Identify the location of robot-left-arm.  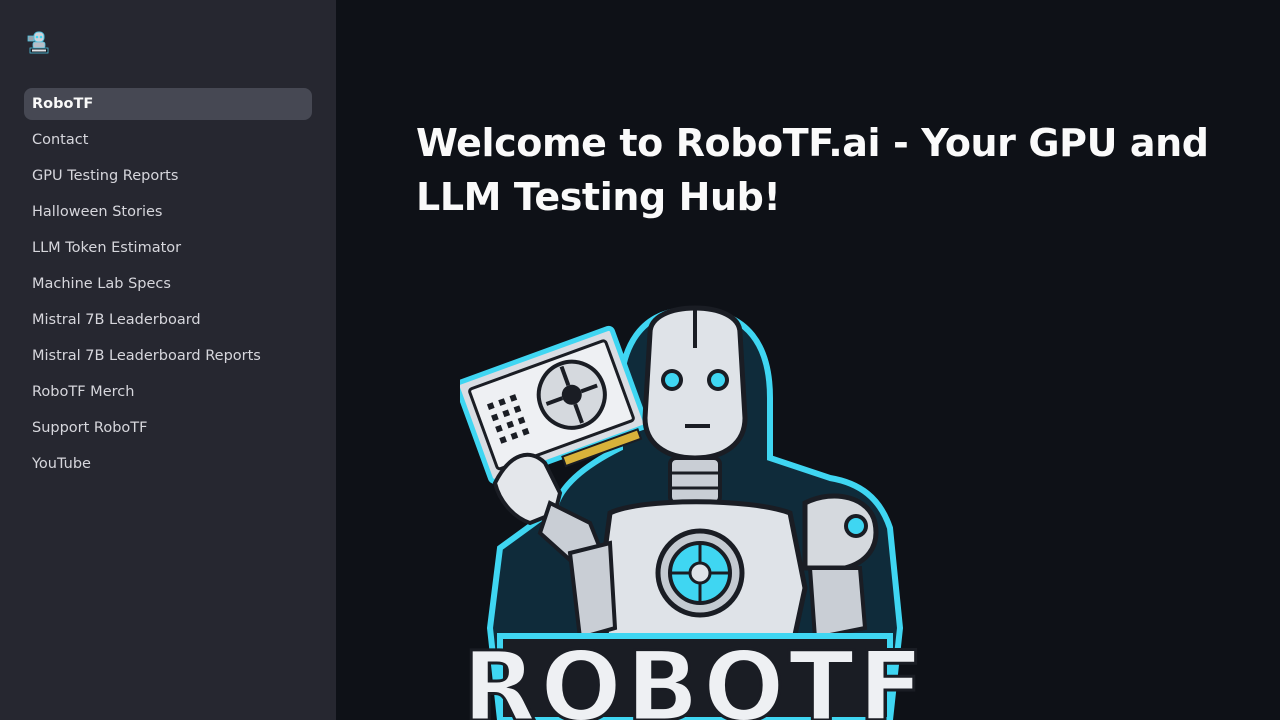
(592, 590).